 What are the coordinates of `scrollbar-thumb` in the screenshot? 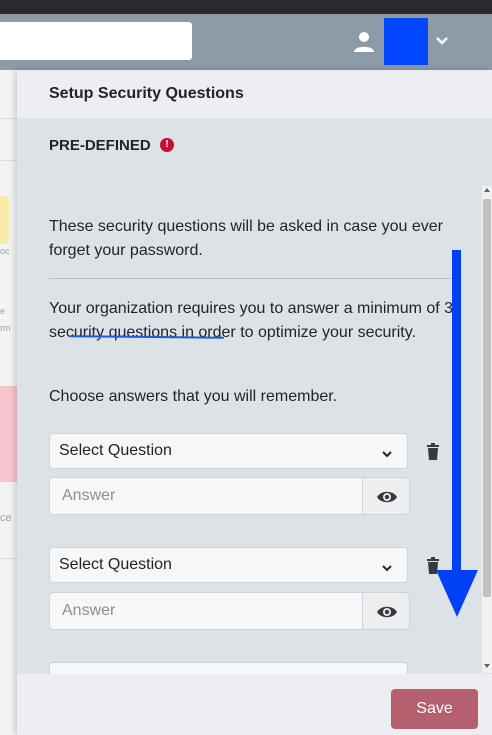 It's located at (487, 398).